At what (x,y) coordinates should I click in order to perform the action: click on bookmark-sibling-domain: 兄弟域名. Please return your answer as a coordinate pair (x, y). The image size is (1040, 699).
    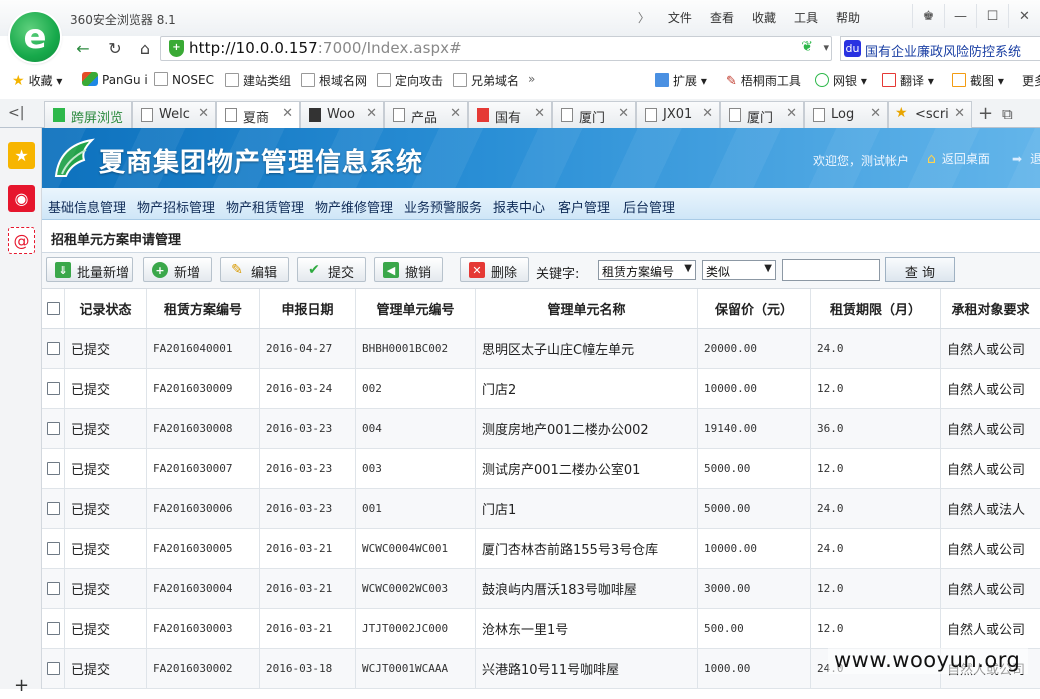
    Looking at the image, I should click on (486, 80).